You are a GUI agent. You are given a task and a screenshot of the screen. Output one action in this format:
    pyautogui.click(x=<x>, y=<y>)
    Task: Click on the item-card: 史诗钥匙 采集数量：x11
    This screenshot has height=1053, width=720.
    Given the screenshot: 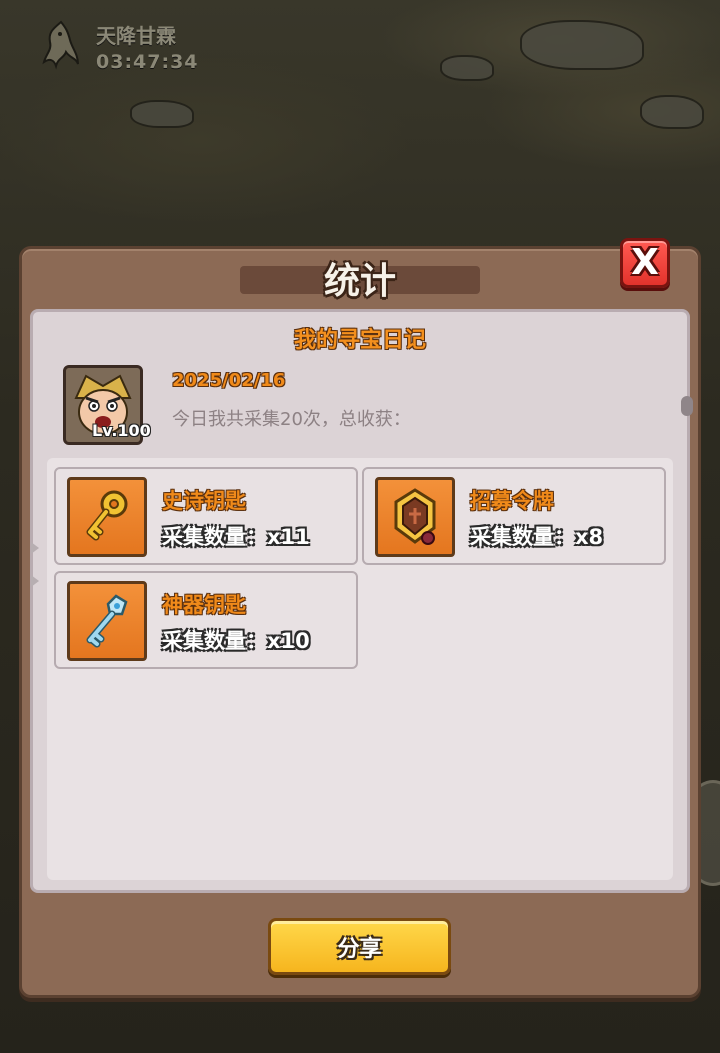 What is the action you would take?
    pyautogui.click(x=206, y=516)
    